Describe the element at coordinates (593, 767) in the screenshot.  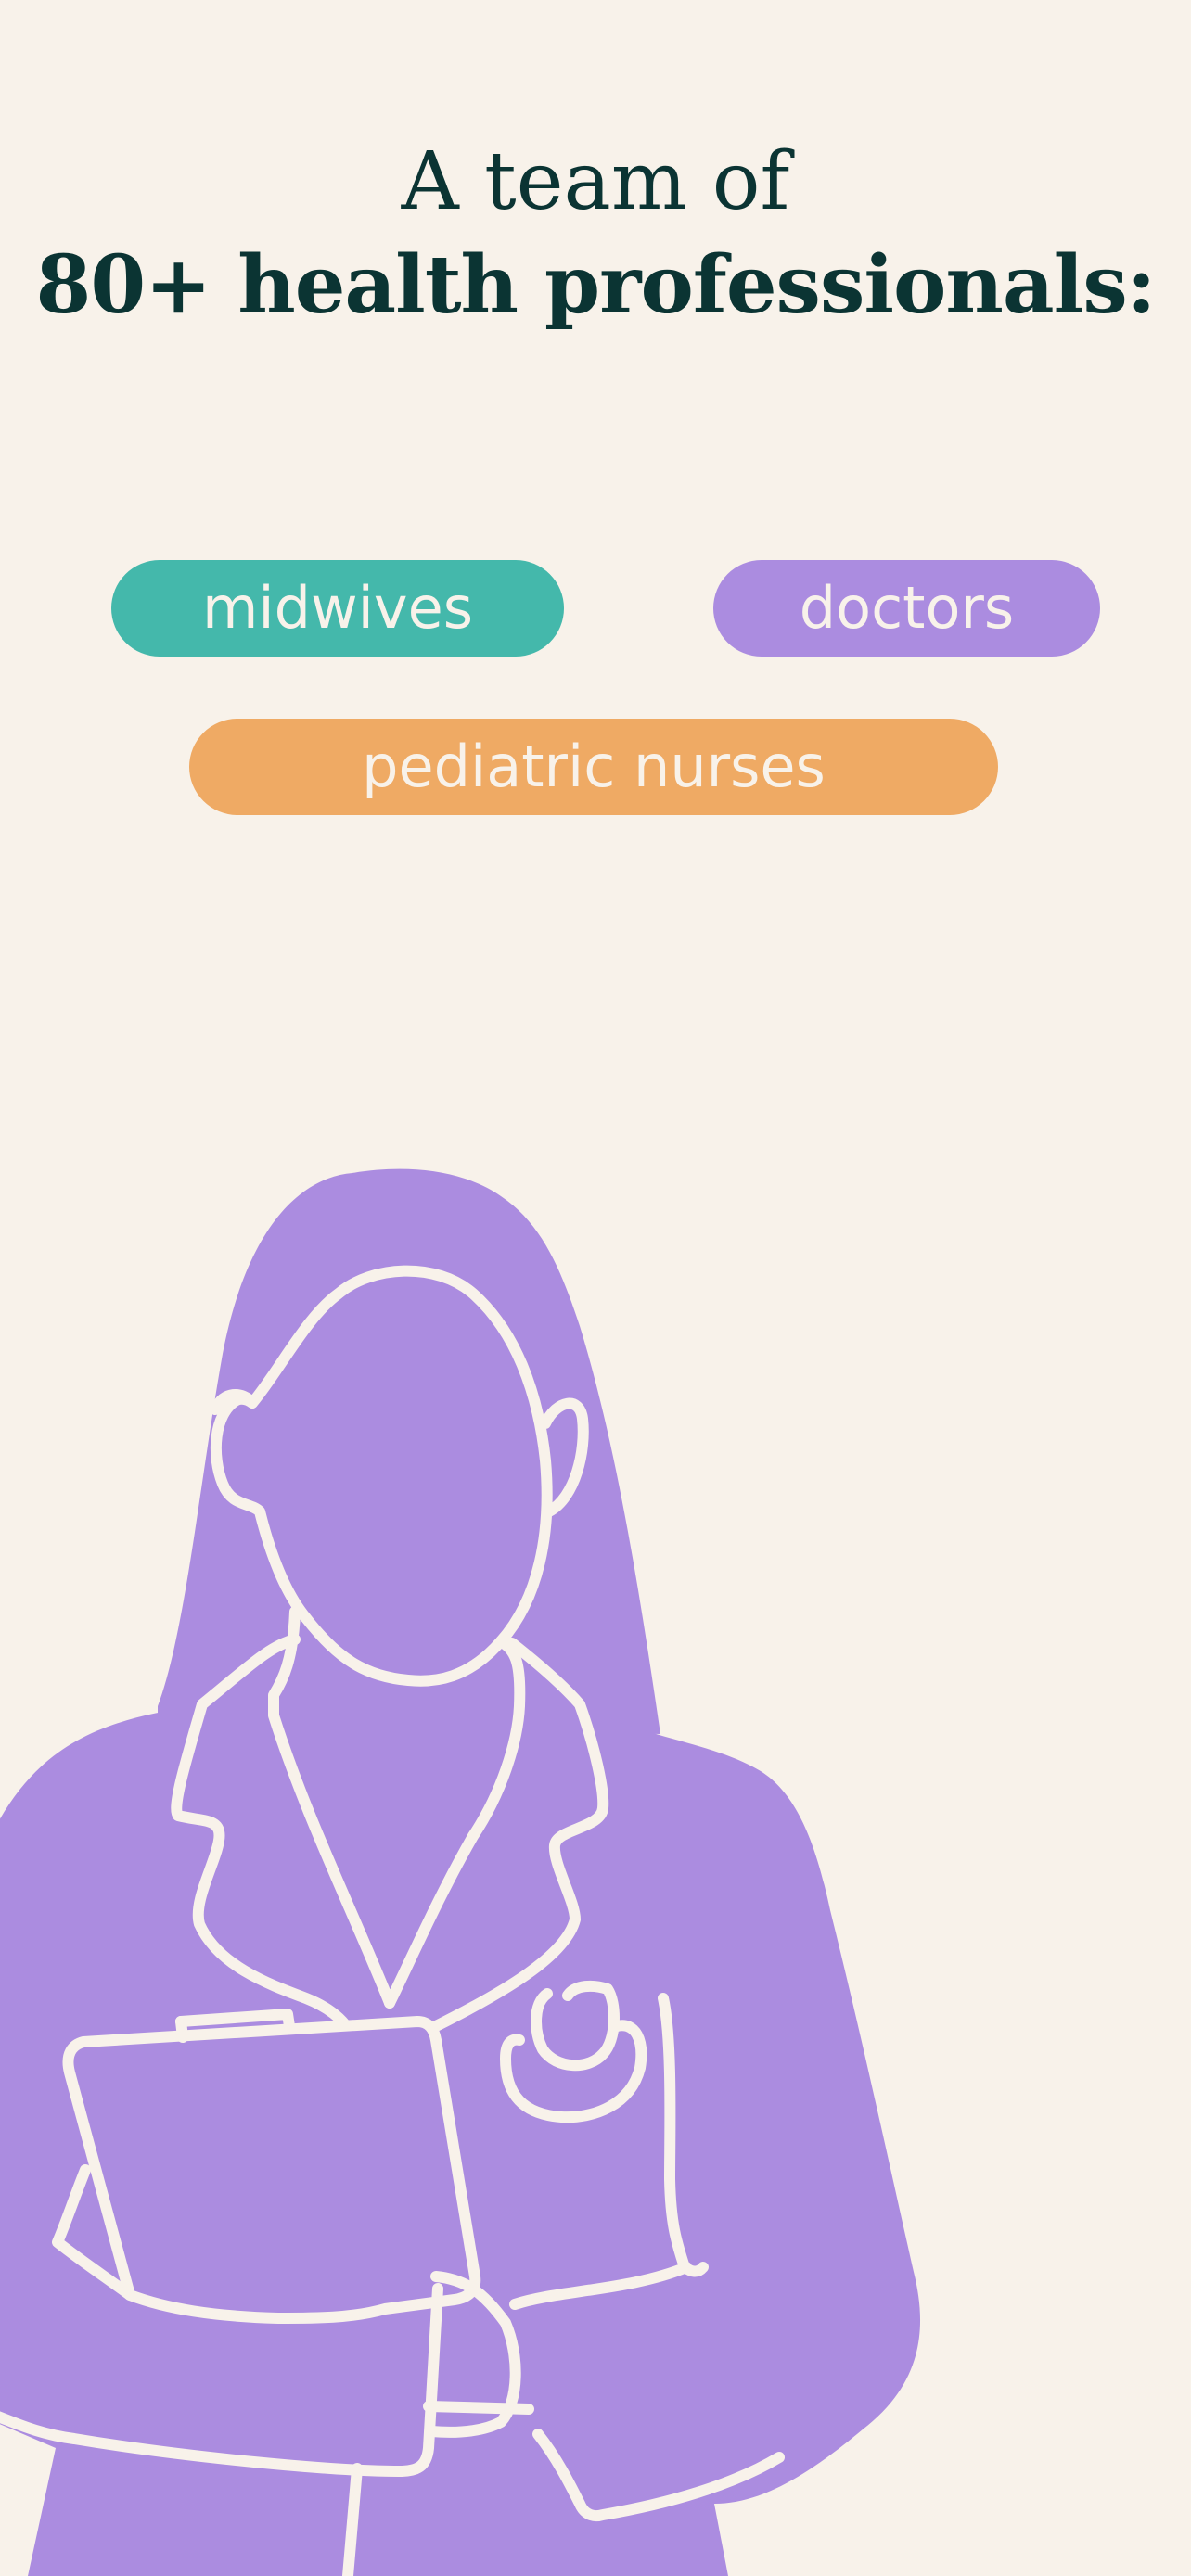
I see `tag-pediatric-nurses: pediatric nurses` at that location.